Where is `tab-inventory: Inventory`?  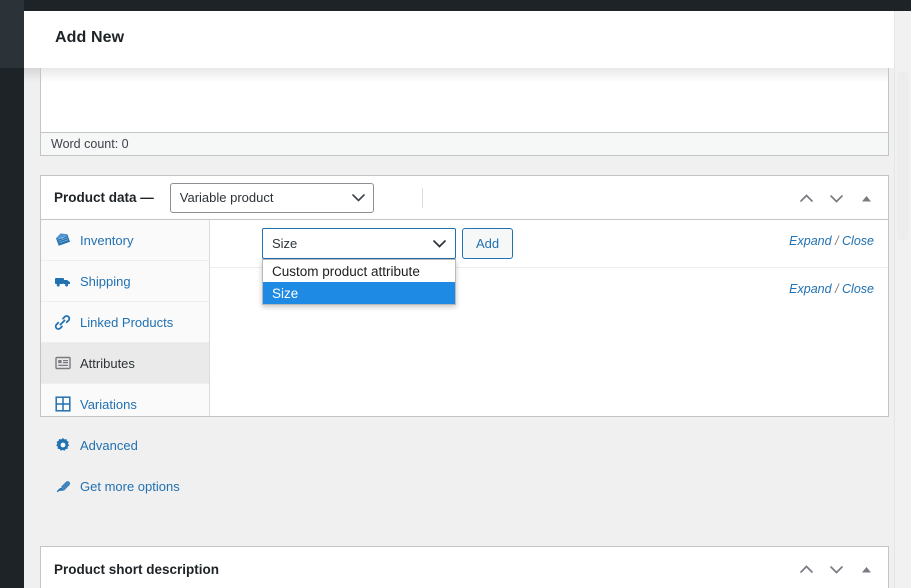 tab-inventory: Inventory is located at coordinates (125, 240).